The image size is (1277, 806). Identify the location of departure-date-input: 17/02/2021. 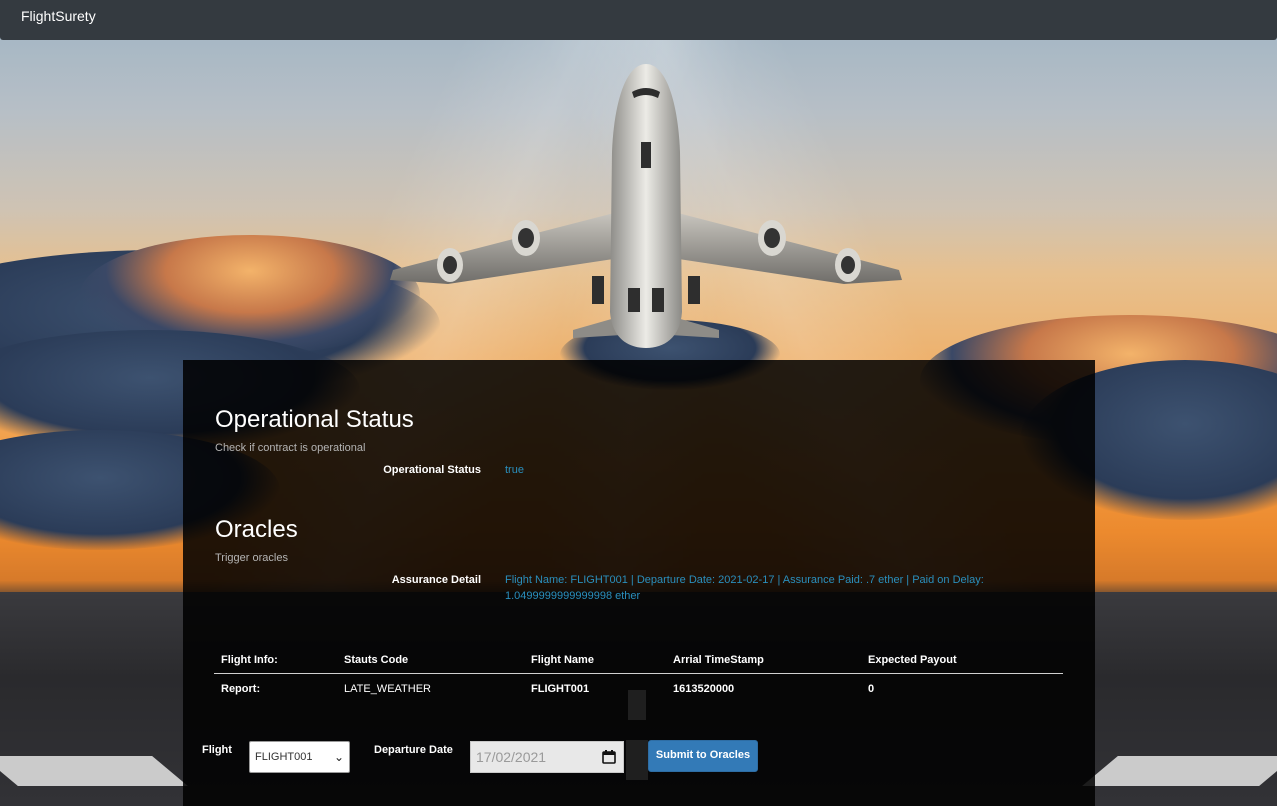
(547, 757).